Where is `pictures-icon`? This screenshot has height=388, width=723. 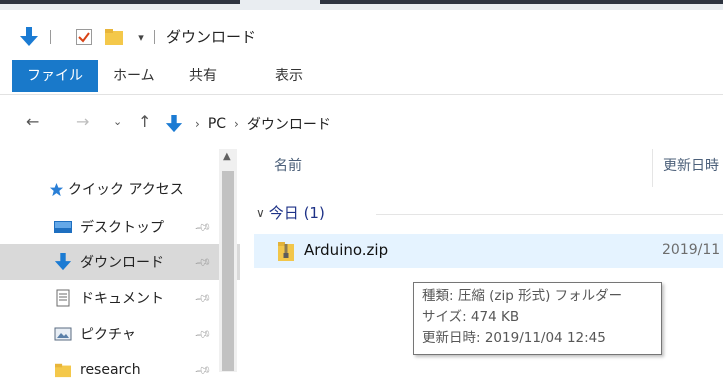 pictures-icon is located at coordinates (63, 334).